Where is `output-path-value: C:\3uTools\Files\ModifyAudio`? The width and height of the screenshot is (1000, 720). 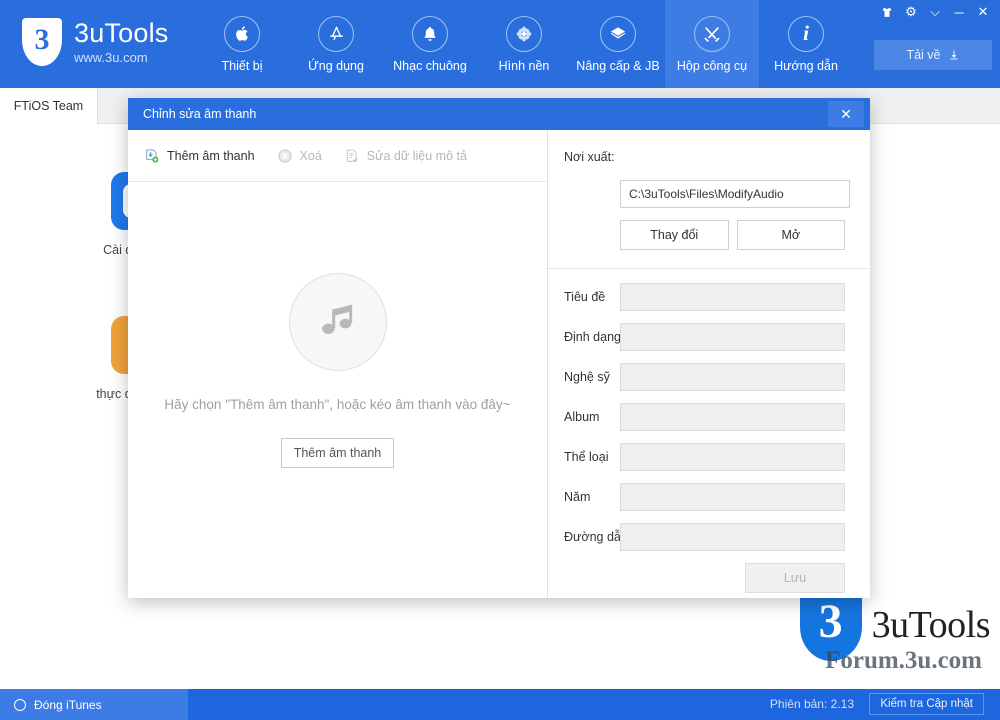
output-path-value: C:\3uTools\Files\ModifyAudio is located at coordinates (706, 194).